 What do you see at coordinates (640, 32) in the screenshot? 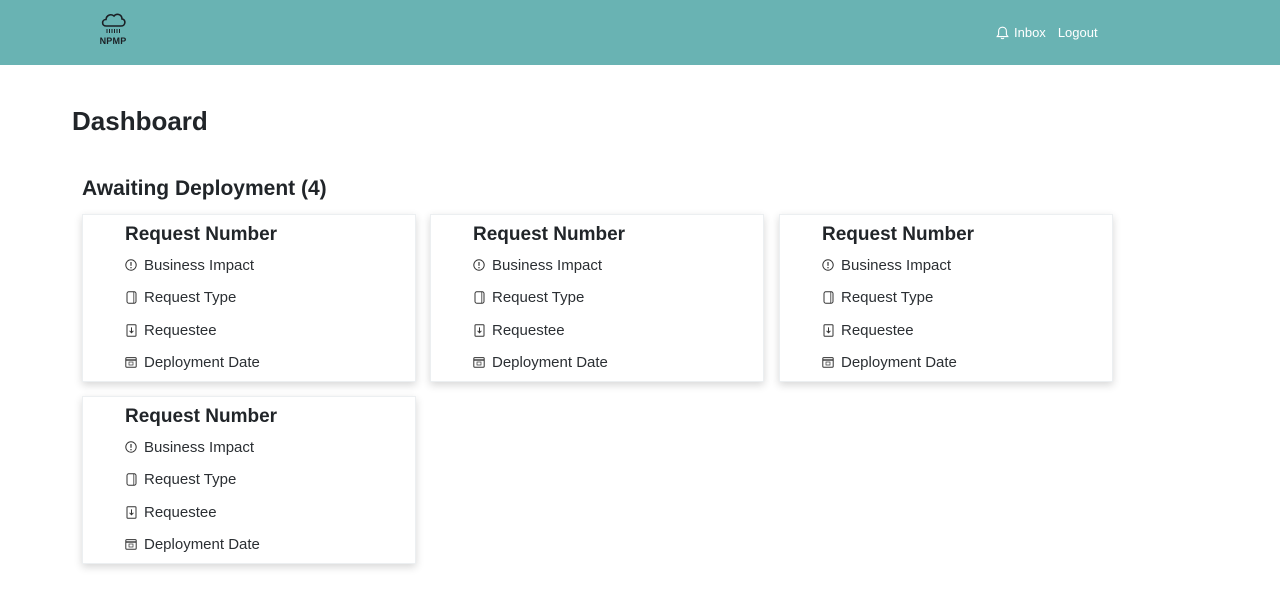
I see `top-navbar: NPMP Inbox Logout` at bounding box center [640, 32].